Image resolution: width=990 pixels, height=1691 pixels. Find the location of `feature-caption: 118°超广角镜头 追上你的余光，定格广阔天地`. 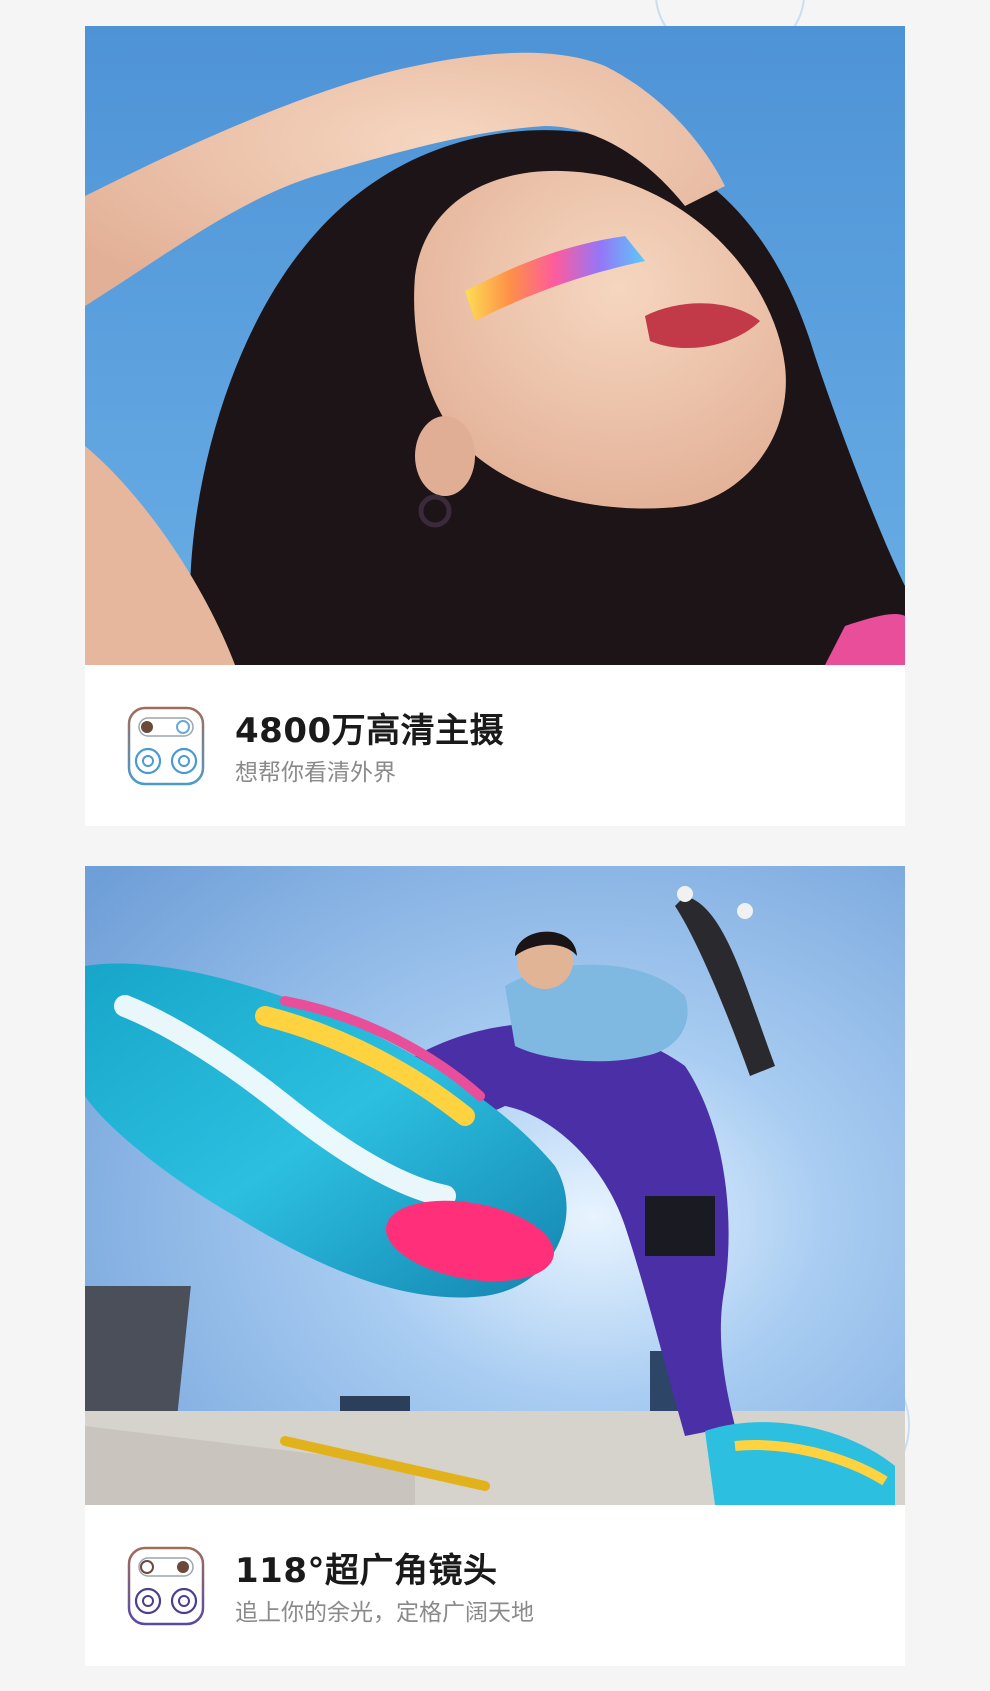

feature-caption: 118°超广角镜头 追上你的余光，定格广阔天地 is located at coordinates (495, 1585).